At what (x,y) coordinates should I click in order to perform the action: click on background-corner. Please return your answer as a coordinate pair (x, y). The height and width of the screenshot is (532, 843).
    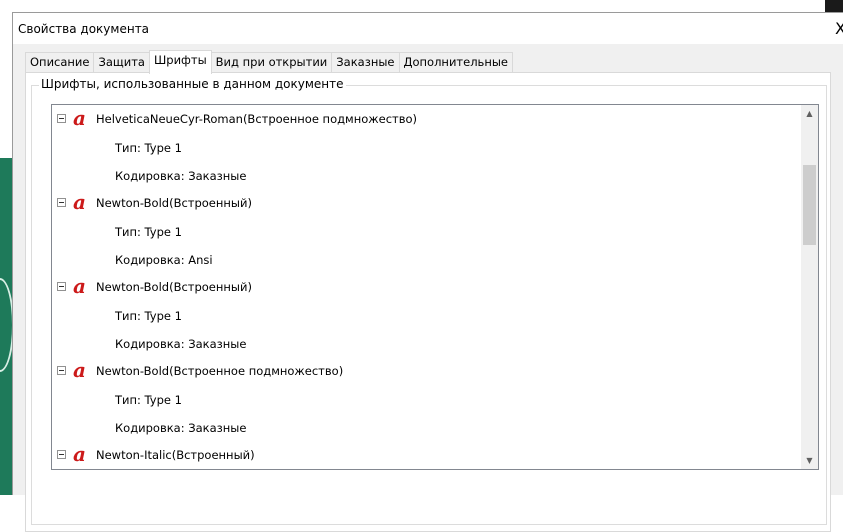
    Looking at the image, I should click on (834, 6).